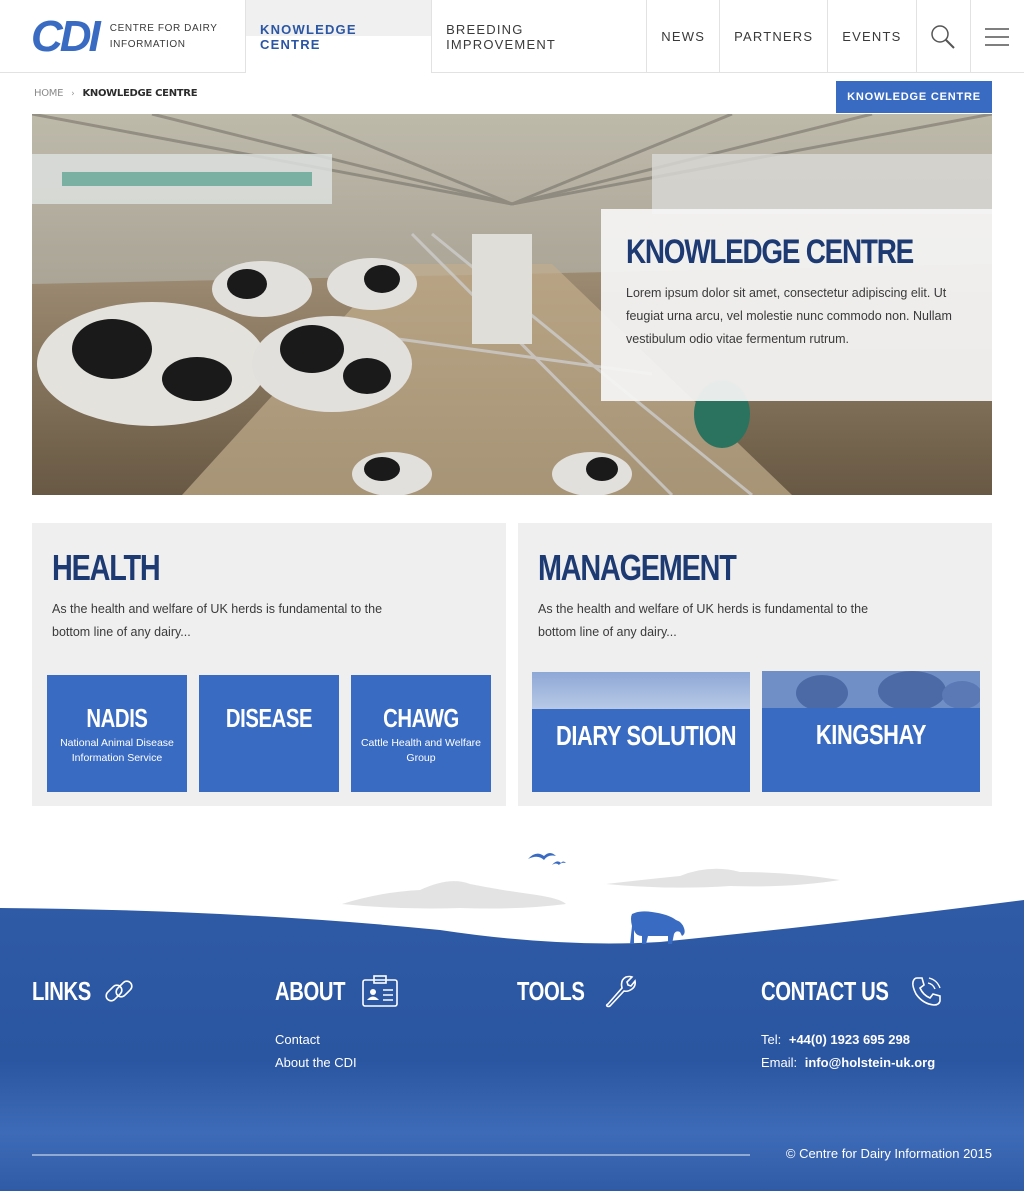 The width and height of the screenshot is (1024, 1191). I want to click on kingshay-photo, so click(871, 689).